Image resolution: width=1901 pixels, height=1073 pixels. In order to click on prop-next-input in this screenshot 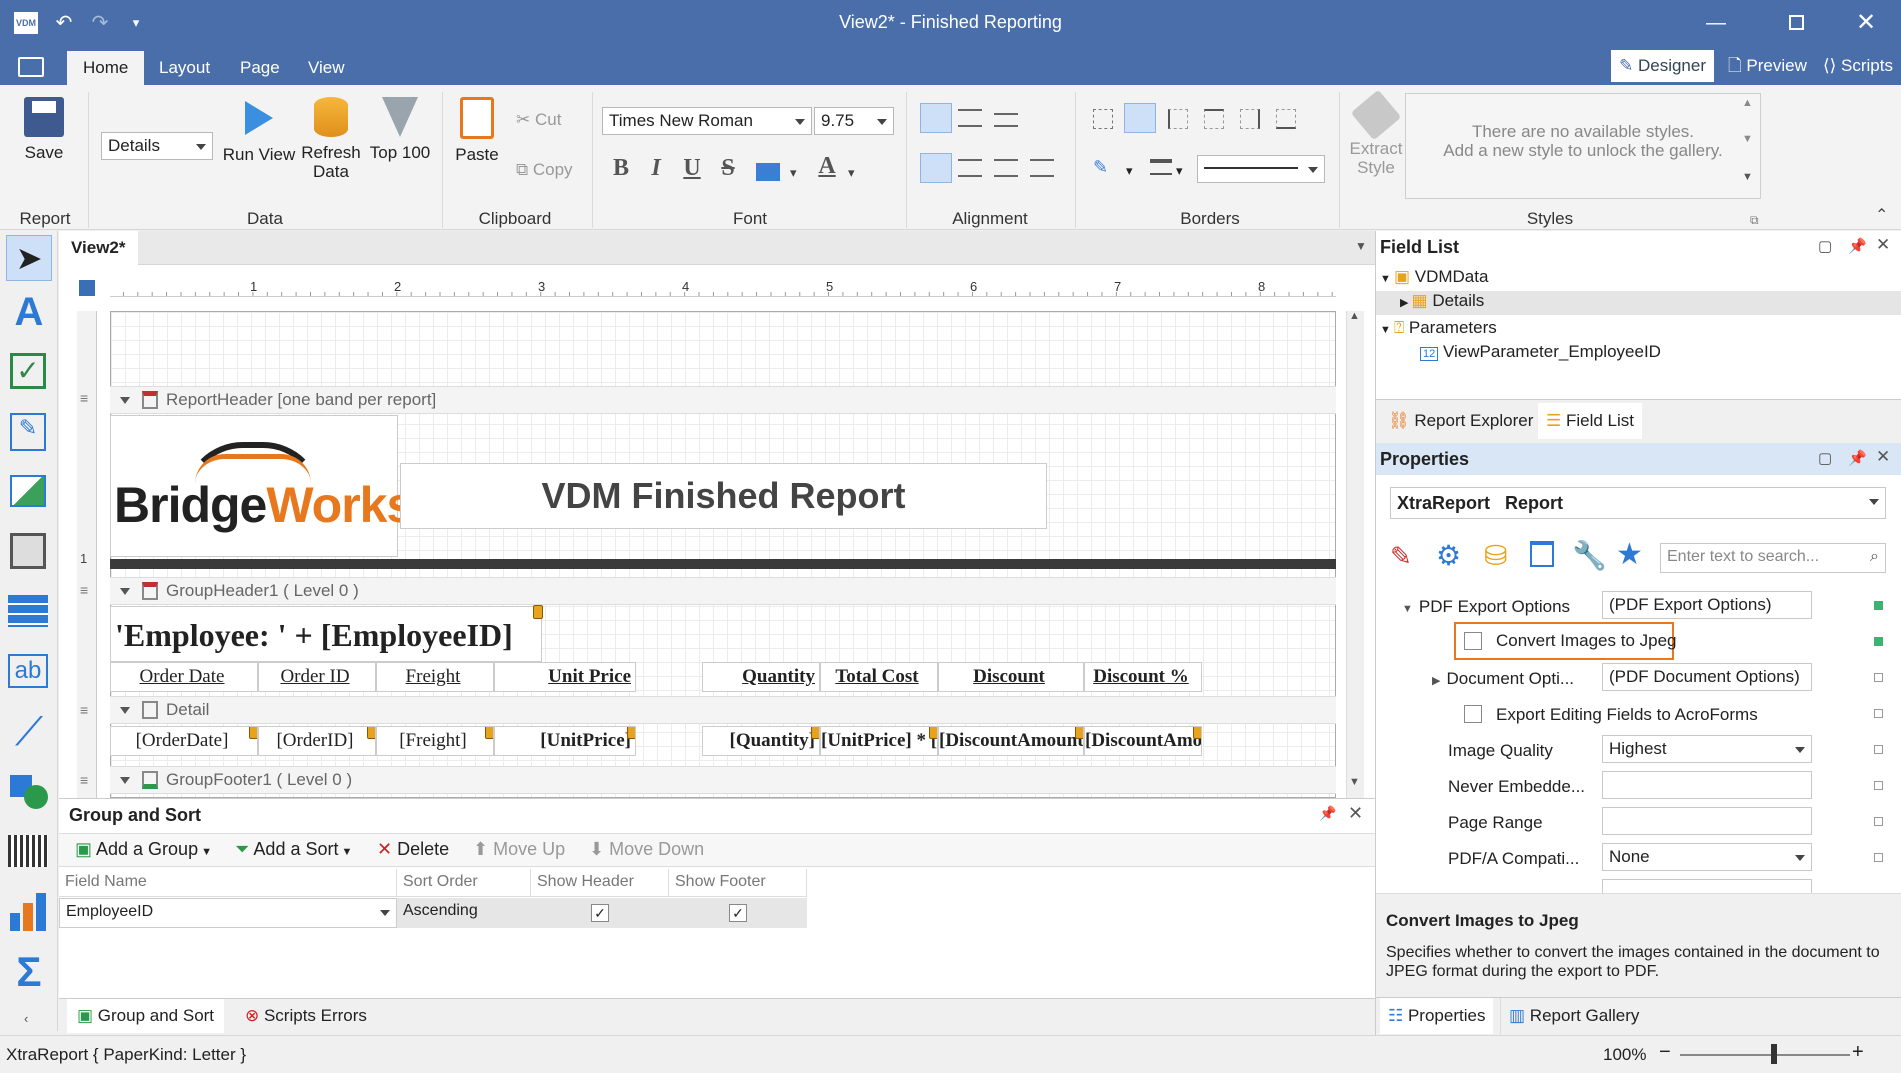, I will do `click(1707, 886)`.